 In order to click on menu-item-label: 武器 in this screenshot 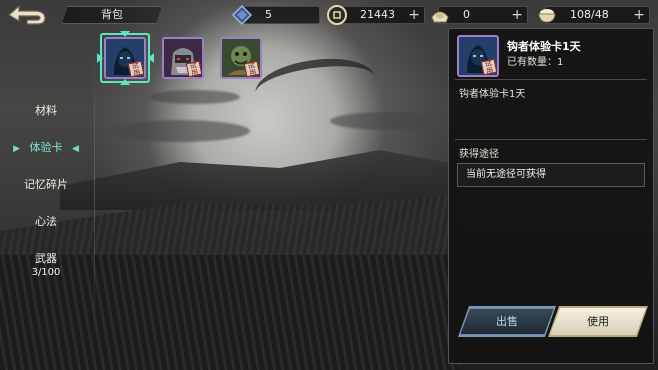, I will do `click(46, 258)`.